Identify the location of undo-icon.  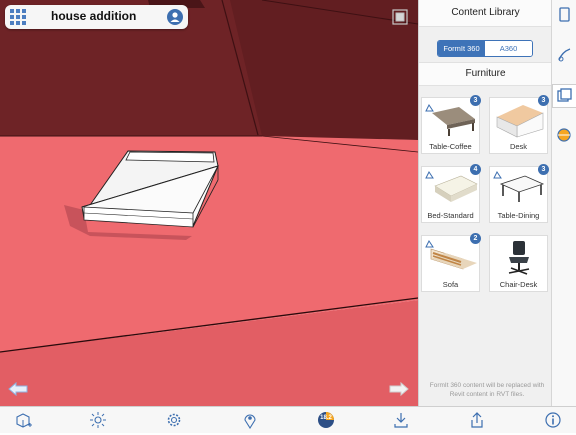
(18, 389).